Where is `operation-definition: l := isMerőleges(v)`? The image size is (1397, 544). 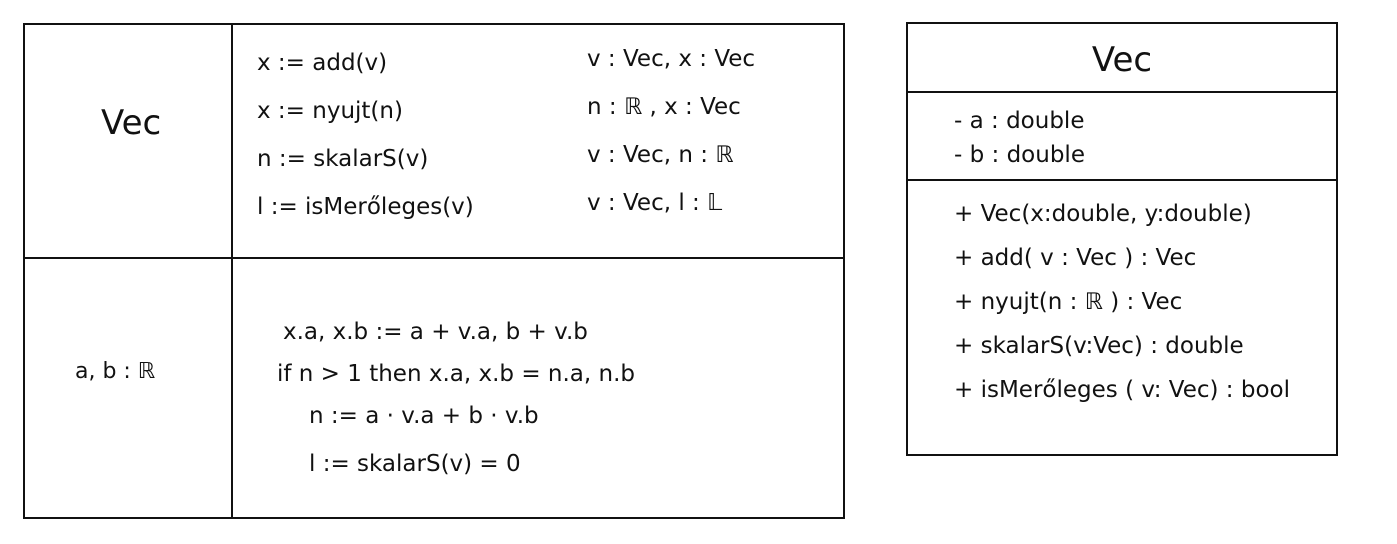 operation-definition: l := isMerőleges(v) is located at coordinates (365, 207).